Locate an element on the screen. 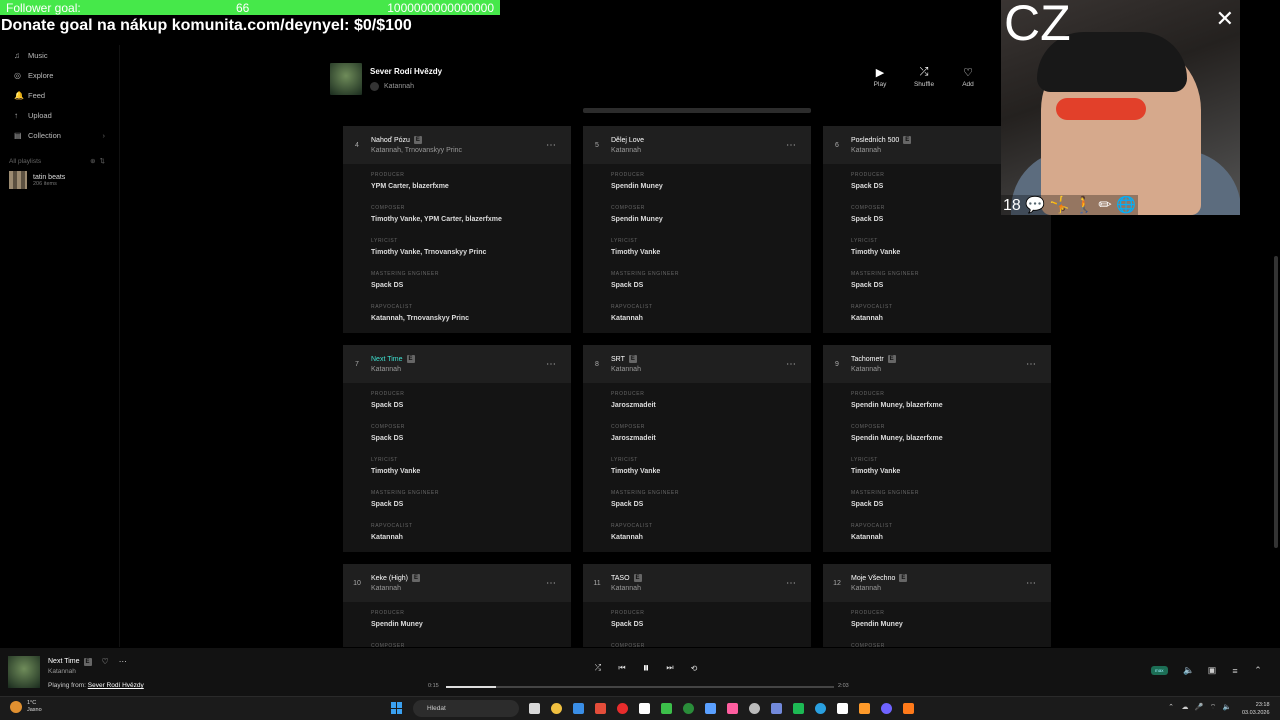 The width and height of the screenshot is (1280, 720). more-icon: ⋯ is located at coordinates (123, 661).